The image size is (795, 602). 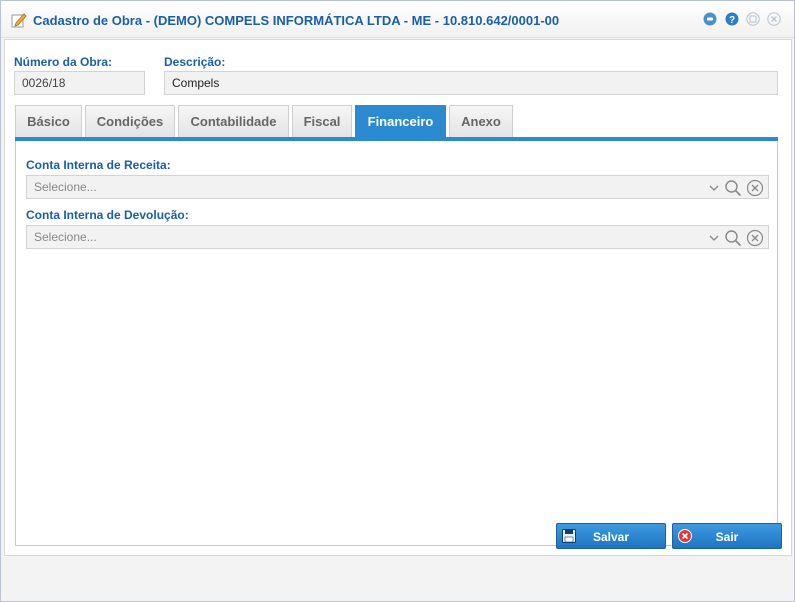 I want to click on tab-condicoes: Condições, so click(x=130, y=121).